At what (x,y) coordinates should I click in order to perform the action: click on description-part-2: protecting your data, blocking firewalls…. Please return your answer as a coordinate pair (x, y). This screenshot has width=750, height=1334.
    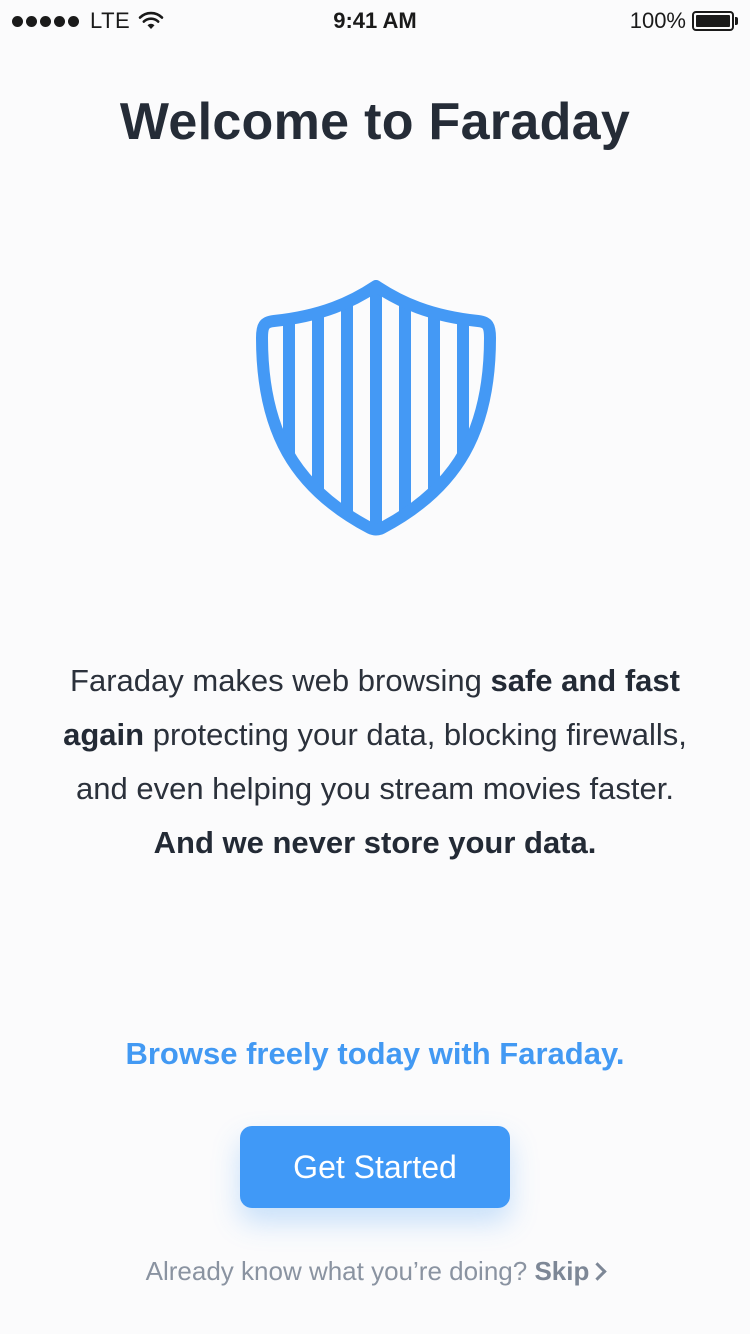
    Looking at the image, I should click on (381, 761).